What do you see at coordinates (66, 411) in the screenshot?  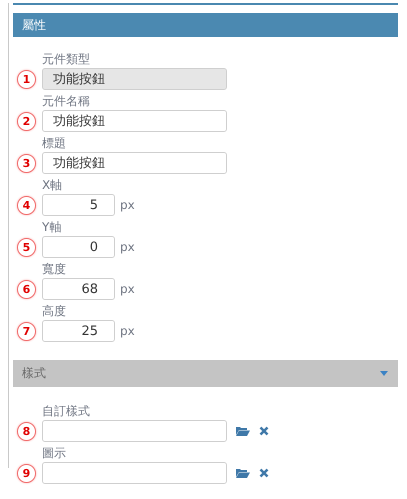 I see `field-label: 自訂樣式` at bounding box center [66, 411].